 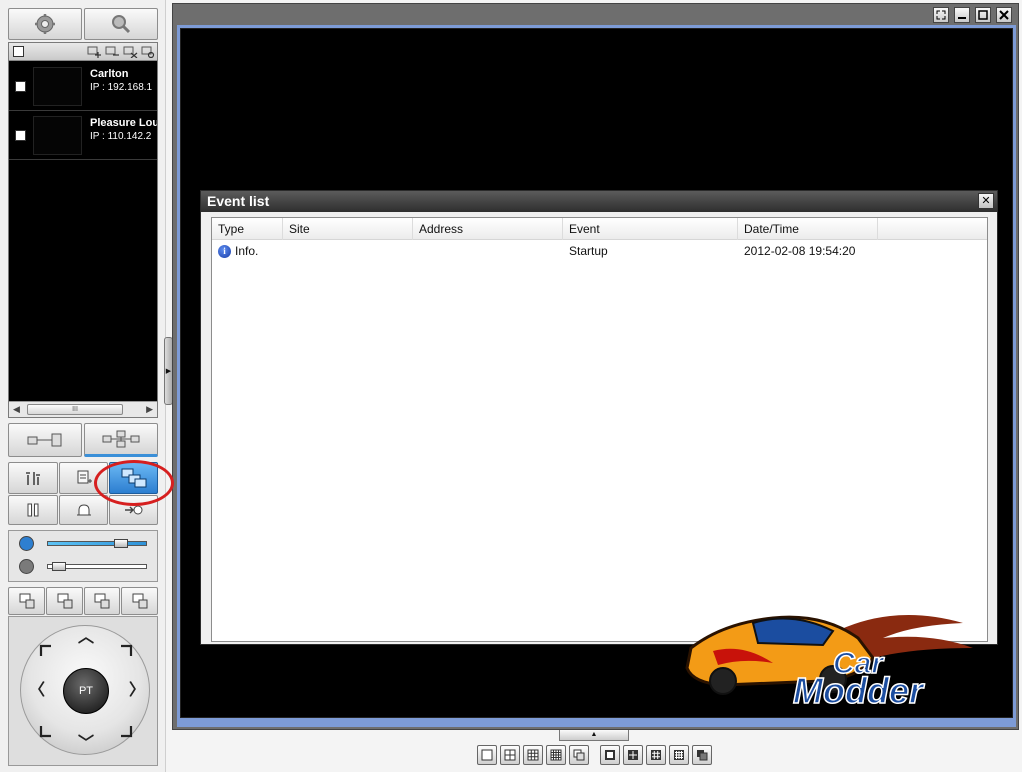 What do you see at coordinates (224, 251) in the screenshot?
I see `info-icon: i` at bounding box center [224, 251].